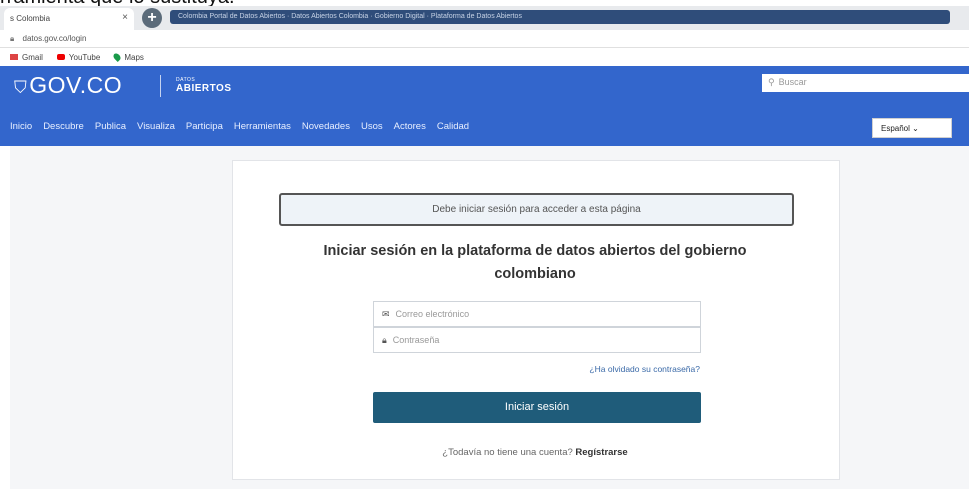 Image resolution: width=969 pixels, height=489 pixels. Describe the element at coordinates (63, 126) in the screenshot. I see `nav-item-descubre: Descubre` at that location.